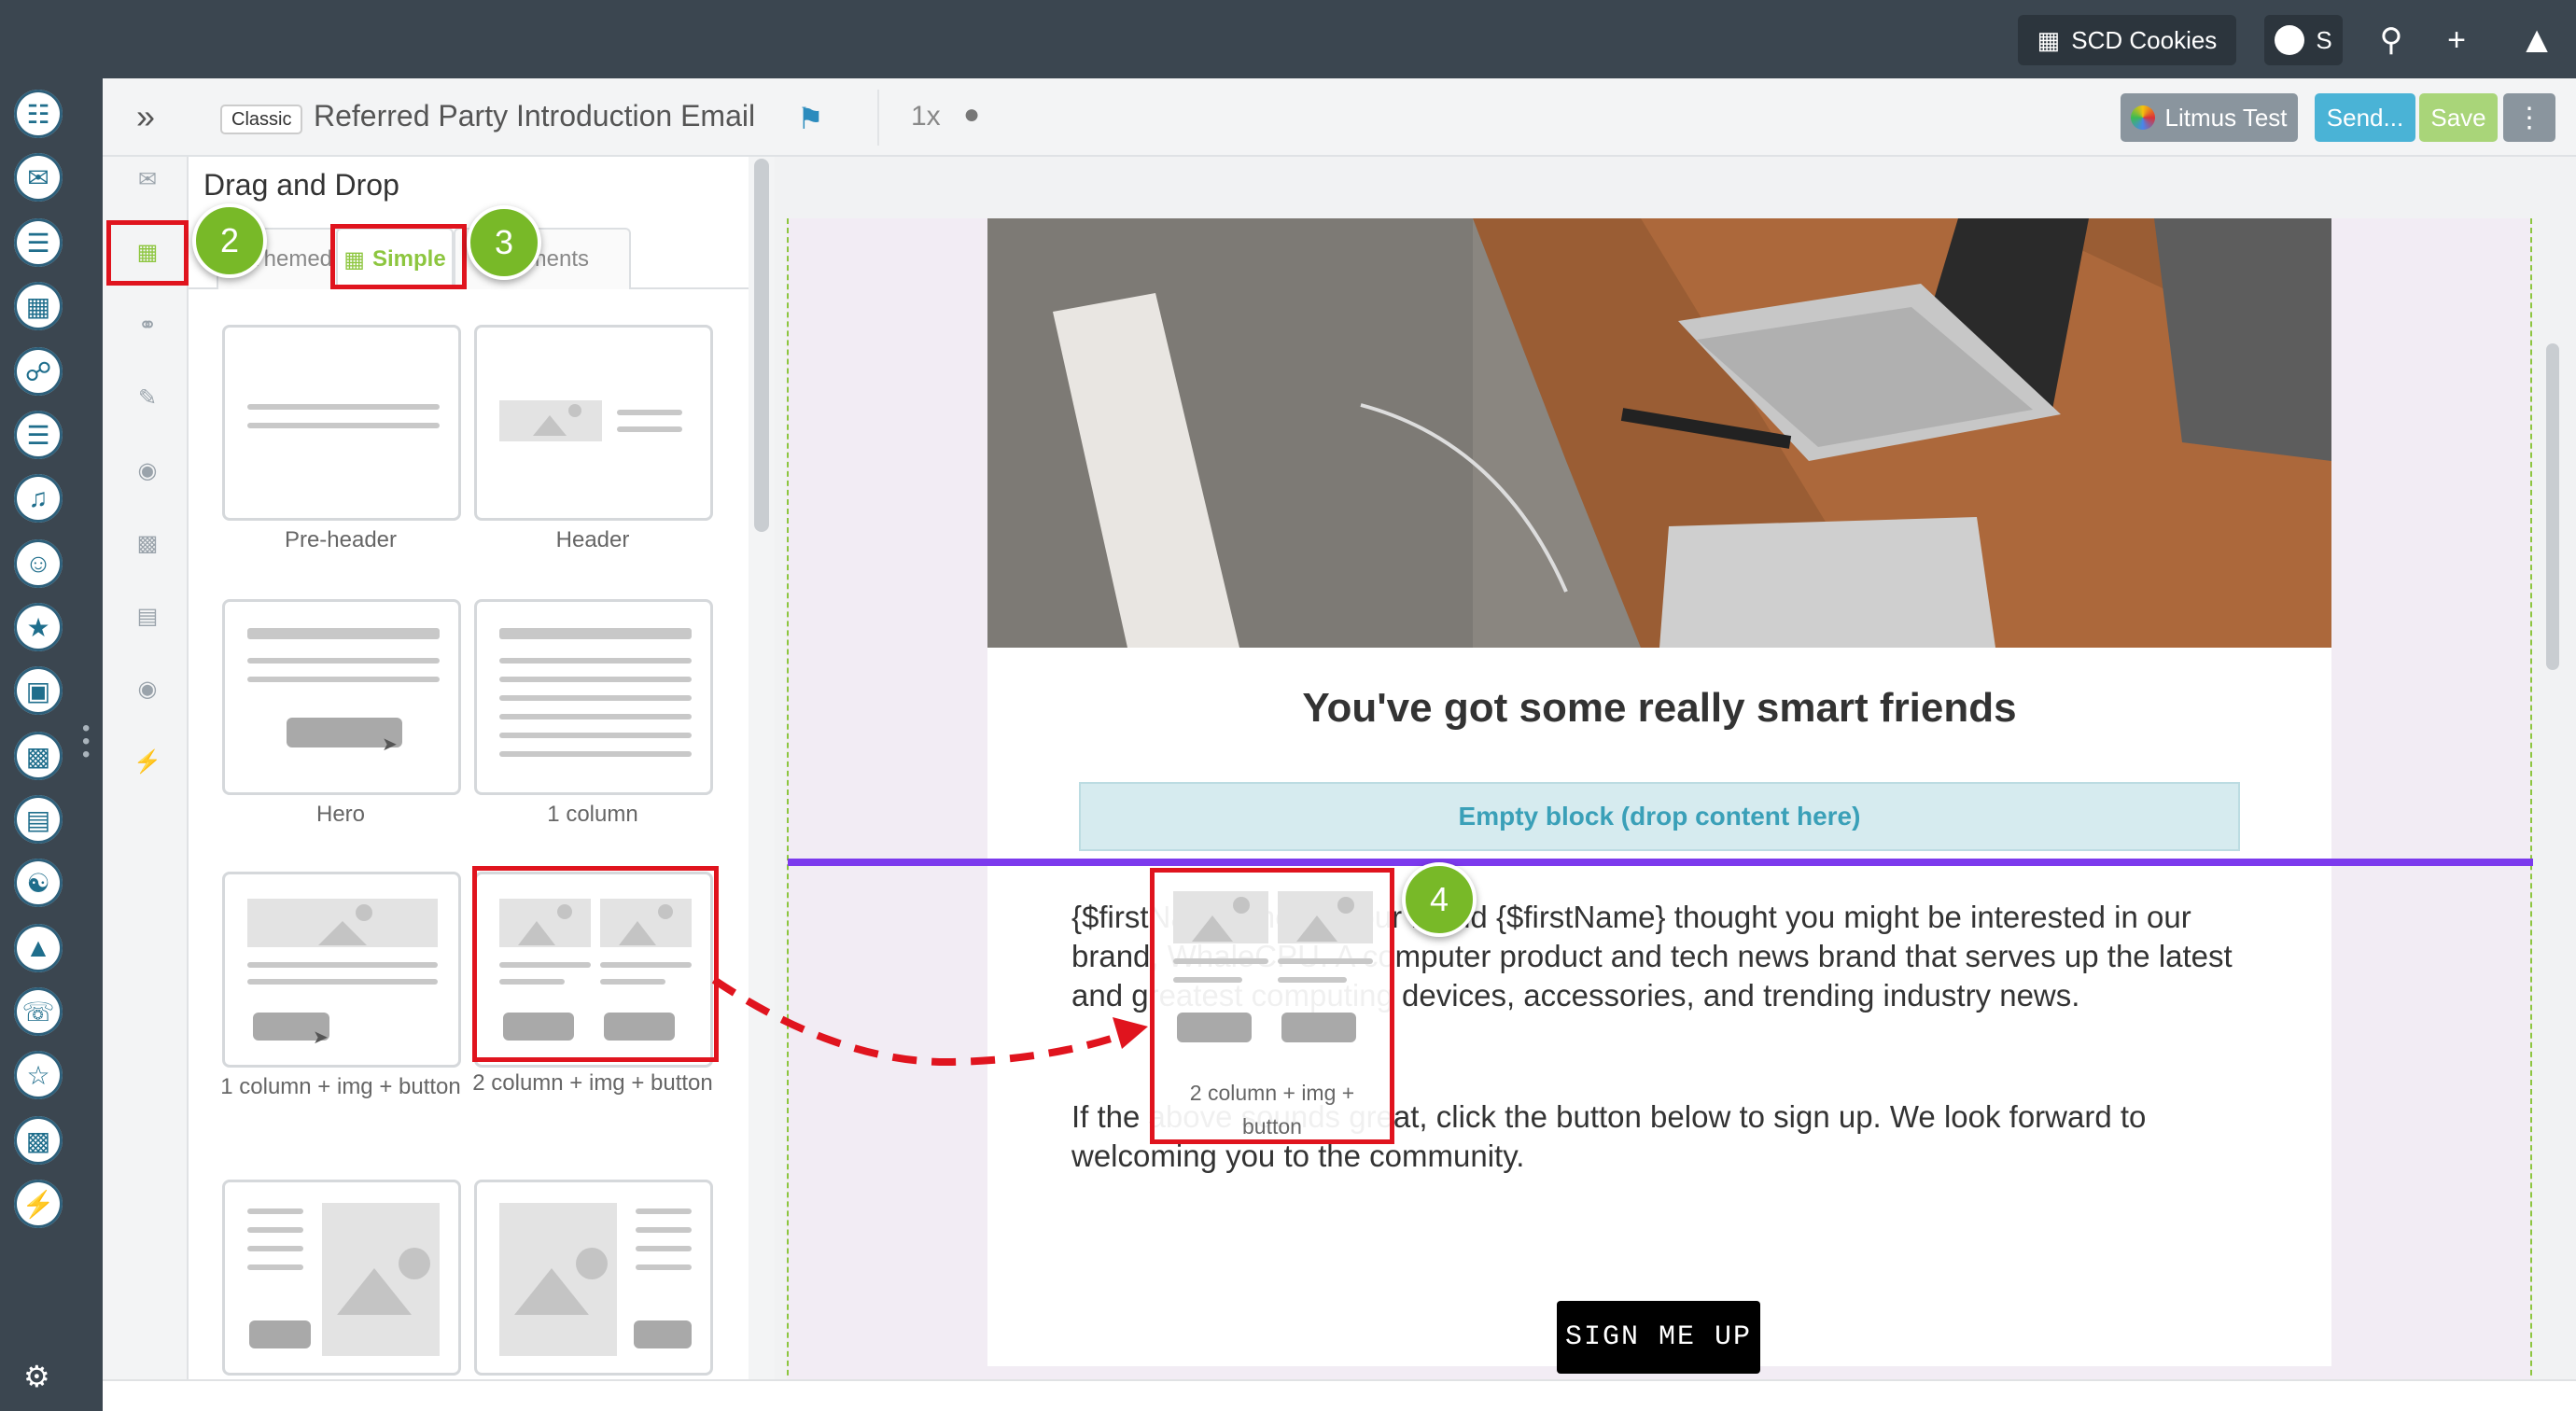 This screenshot has height=1411, width=2576. What do you see at coordinates (147, 253) in the screenshot?
I see `highlight-blocks-tool` at bounding box center [147, 253].